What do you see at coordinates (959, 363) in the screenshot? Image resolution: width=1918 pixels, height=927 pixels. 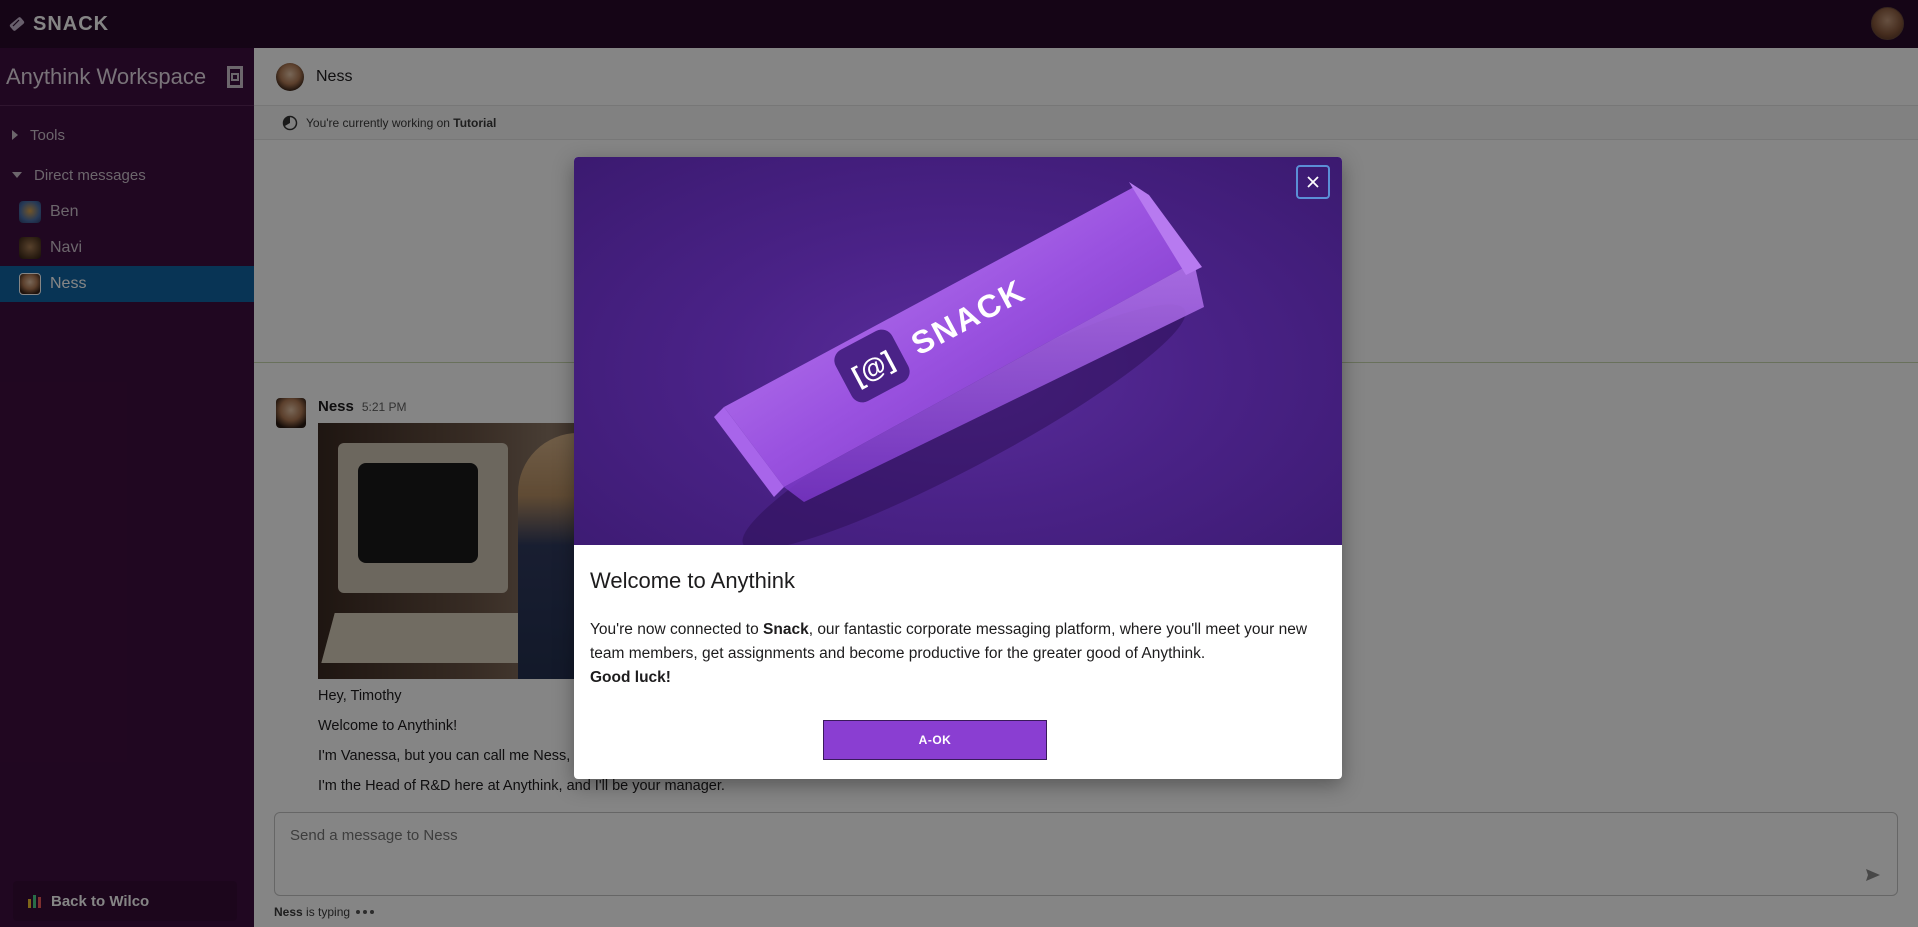 I see `snack-bar-illustration: [@] SNACK` at bounding box center [959, 363].